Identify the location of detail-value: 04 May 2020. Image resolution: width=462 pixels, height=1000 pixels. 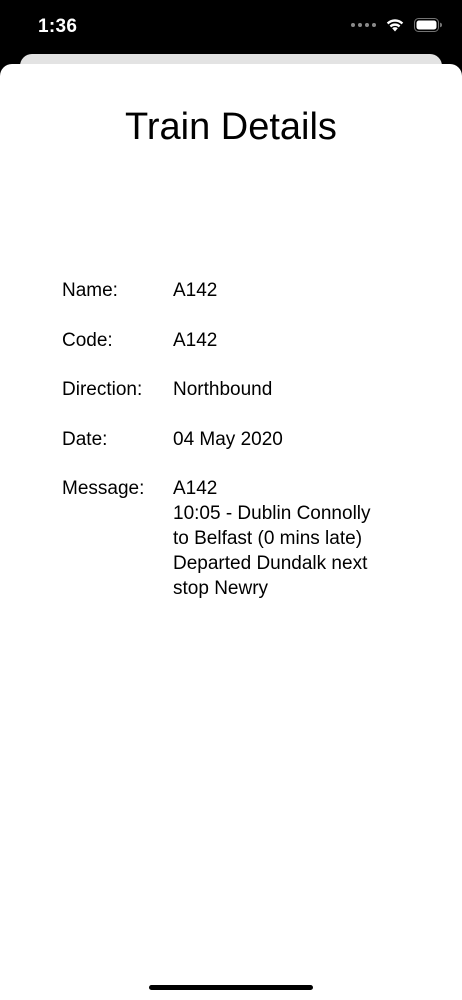
(228, 439).